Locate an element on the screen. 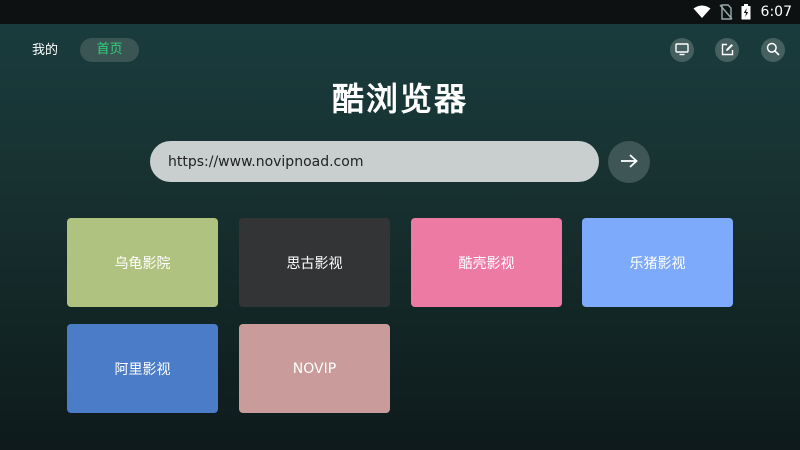 The height and width of the screenshot is (450, 800). search-button is located at coordinates (773, 50).